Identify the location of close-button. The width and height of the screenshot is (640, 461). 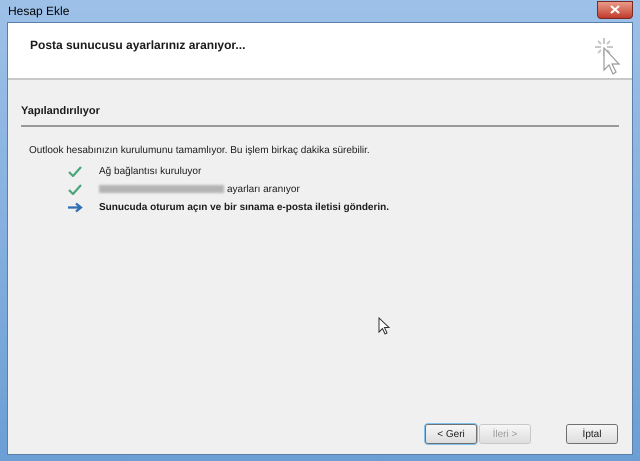
(615, 9).